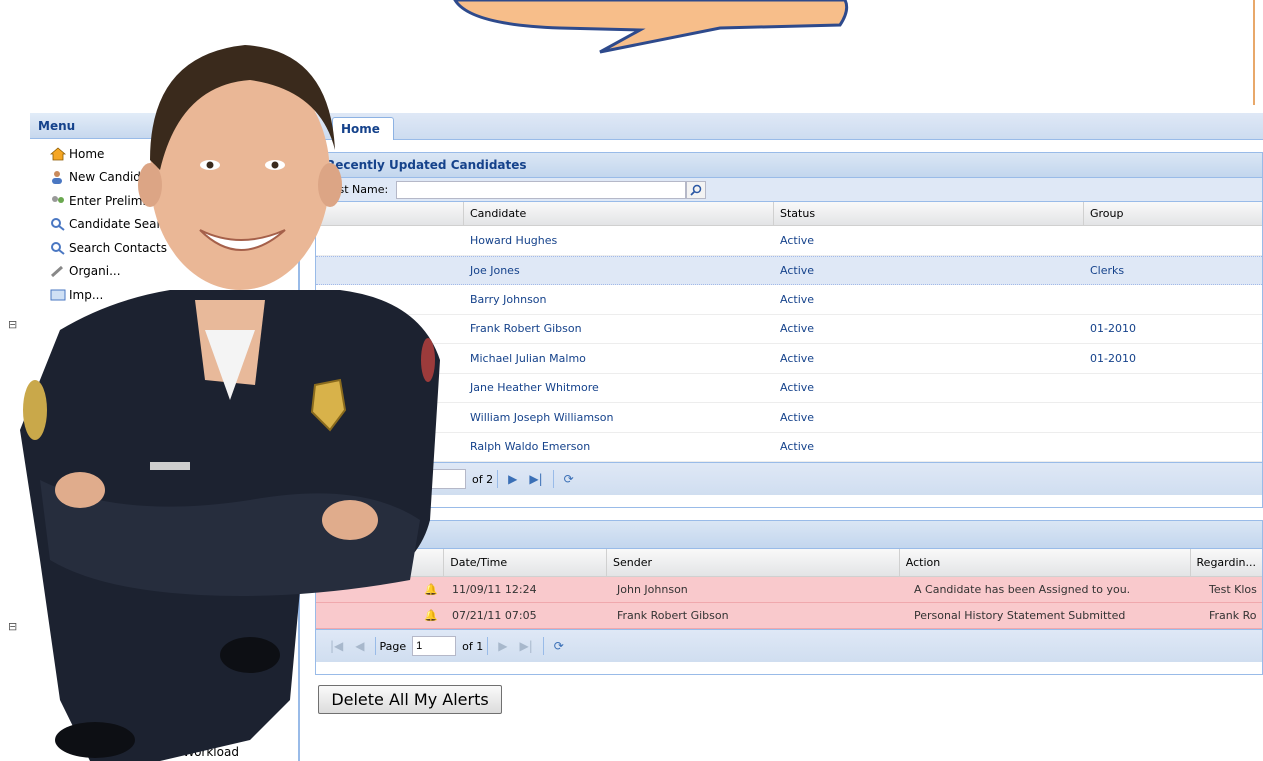 The width and height of the screenshot is (1263, 761). Describe the element at coordinates (789, 478) in the screenshot. I see `grid-pager: of 2 ▶ ▶| ⟳` at that location.